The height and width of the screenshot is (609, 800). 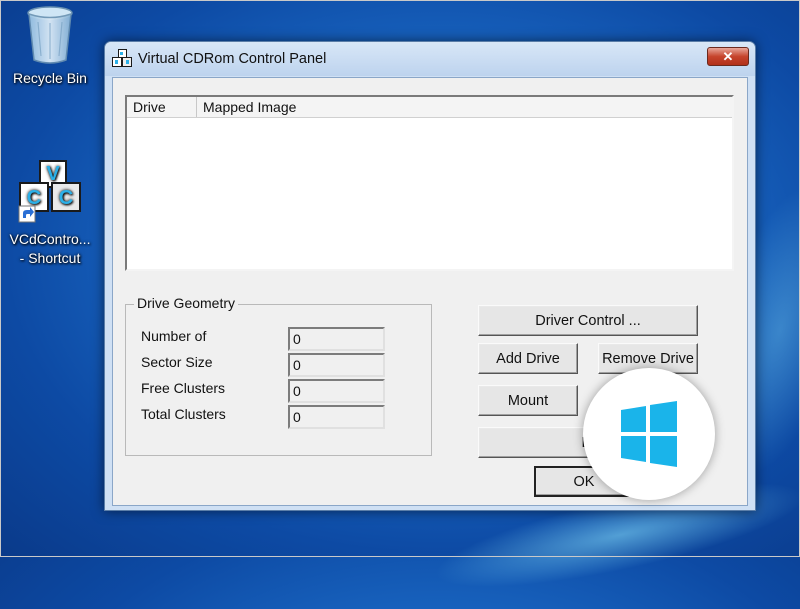 I want to click on number-of-field: 0, so click(x=336, y=339).